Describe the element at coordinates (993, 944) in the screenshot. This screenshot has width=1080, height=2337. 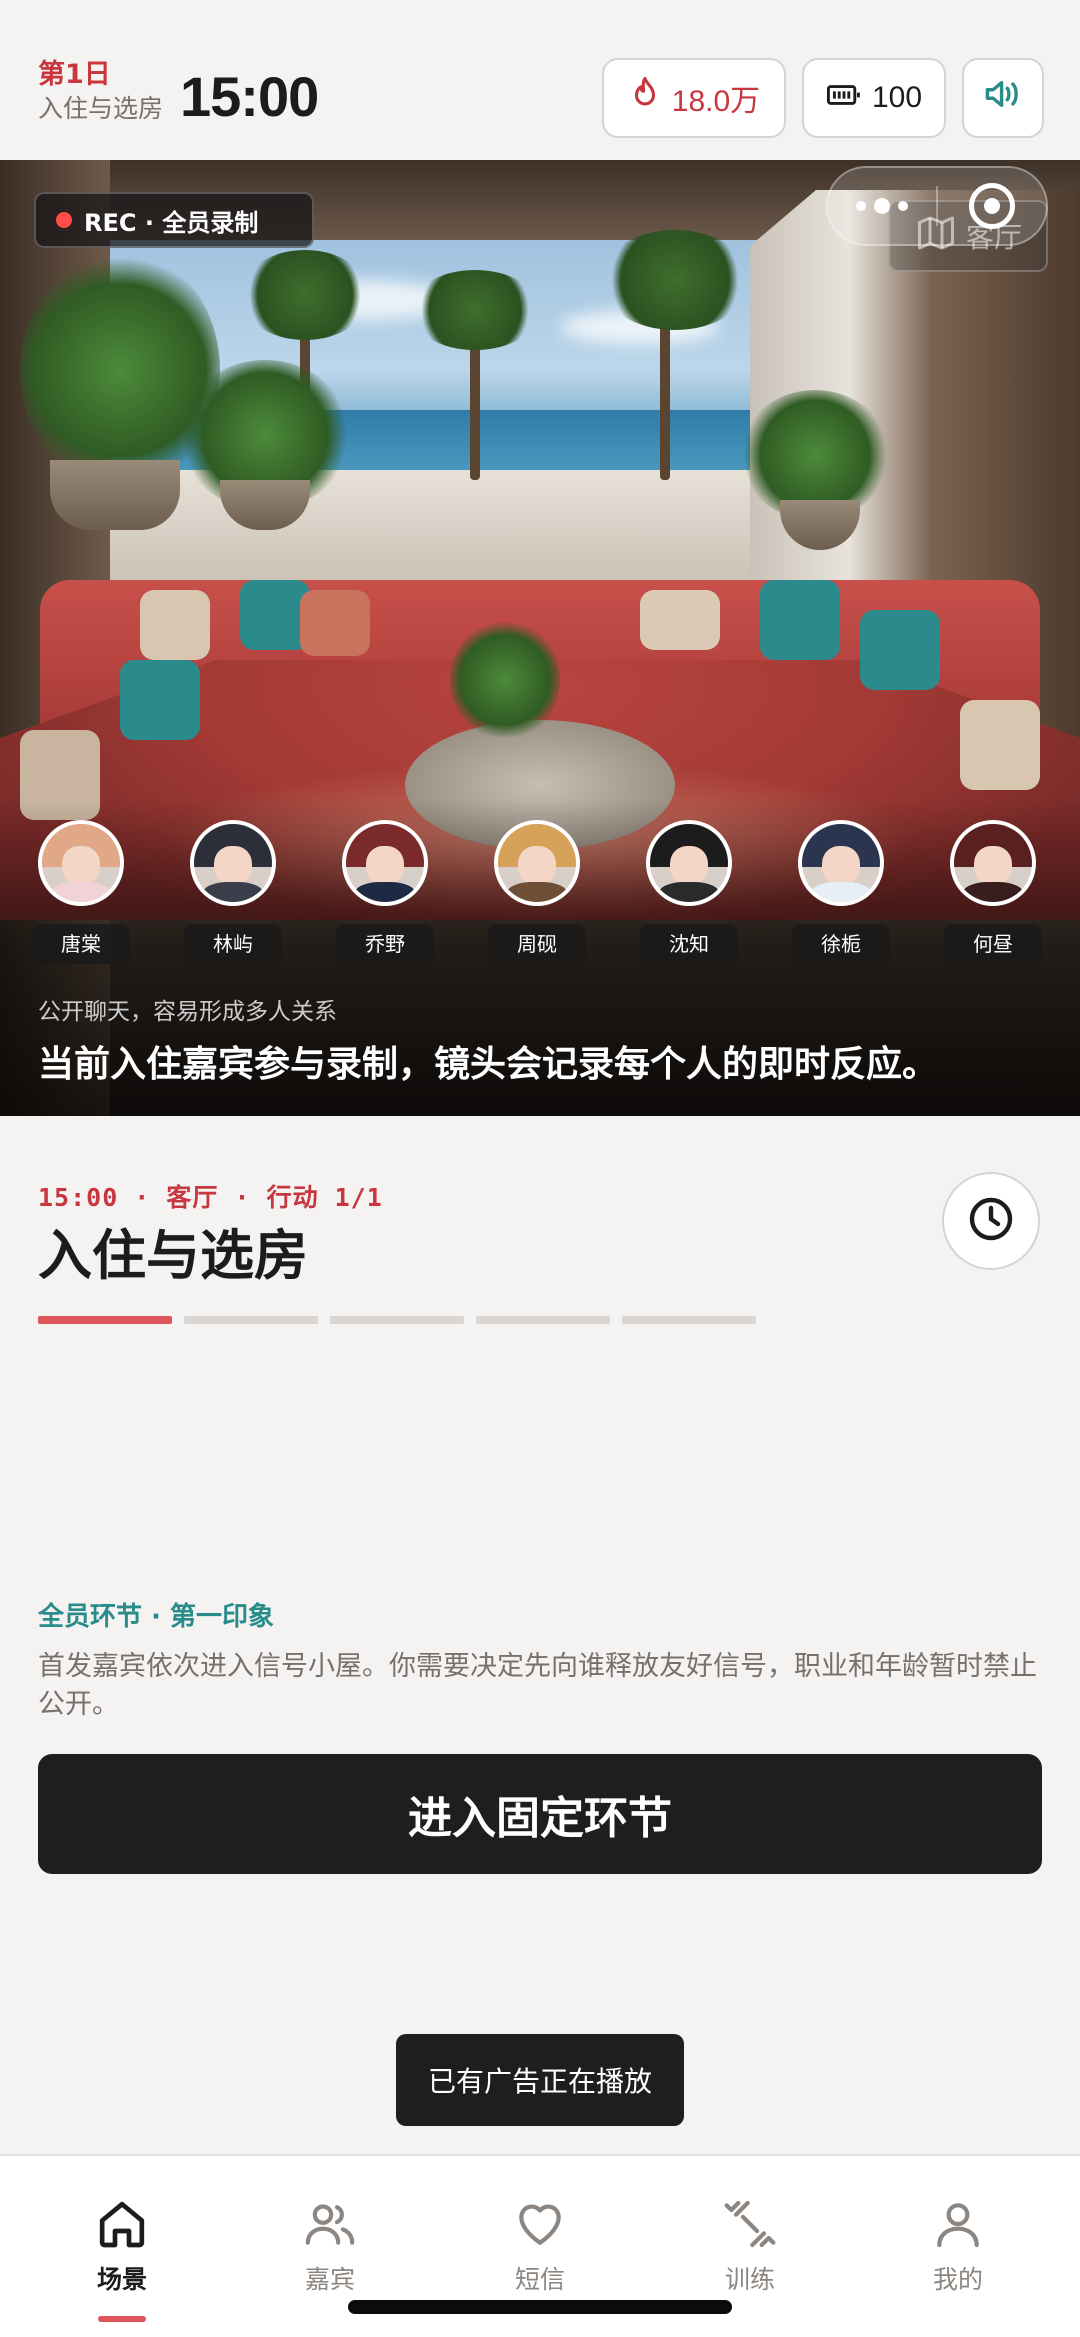
I see `guest-name: 何昼` at that location.